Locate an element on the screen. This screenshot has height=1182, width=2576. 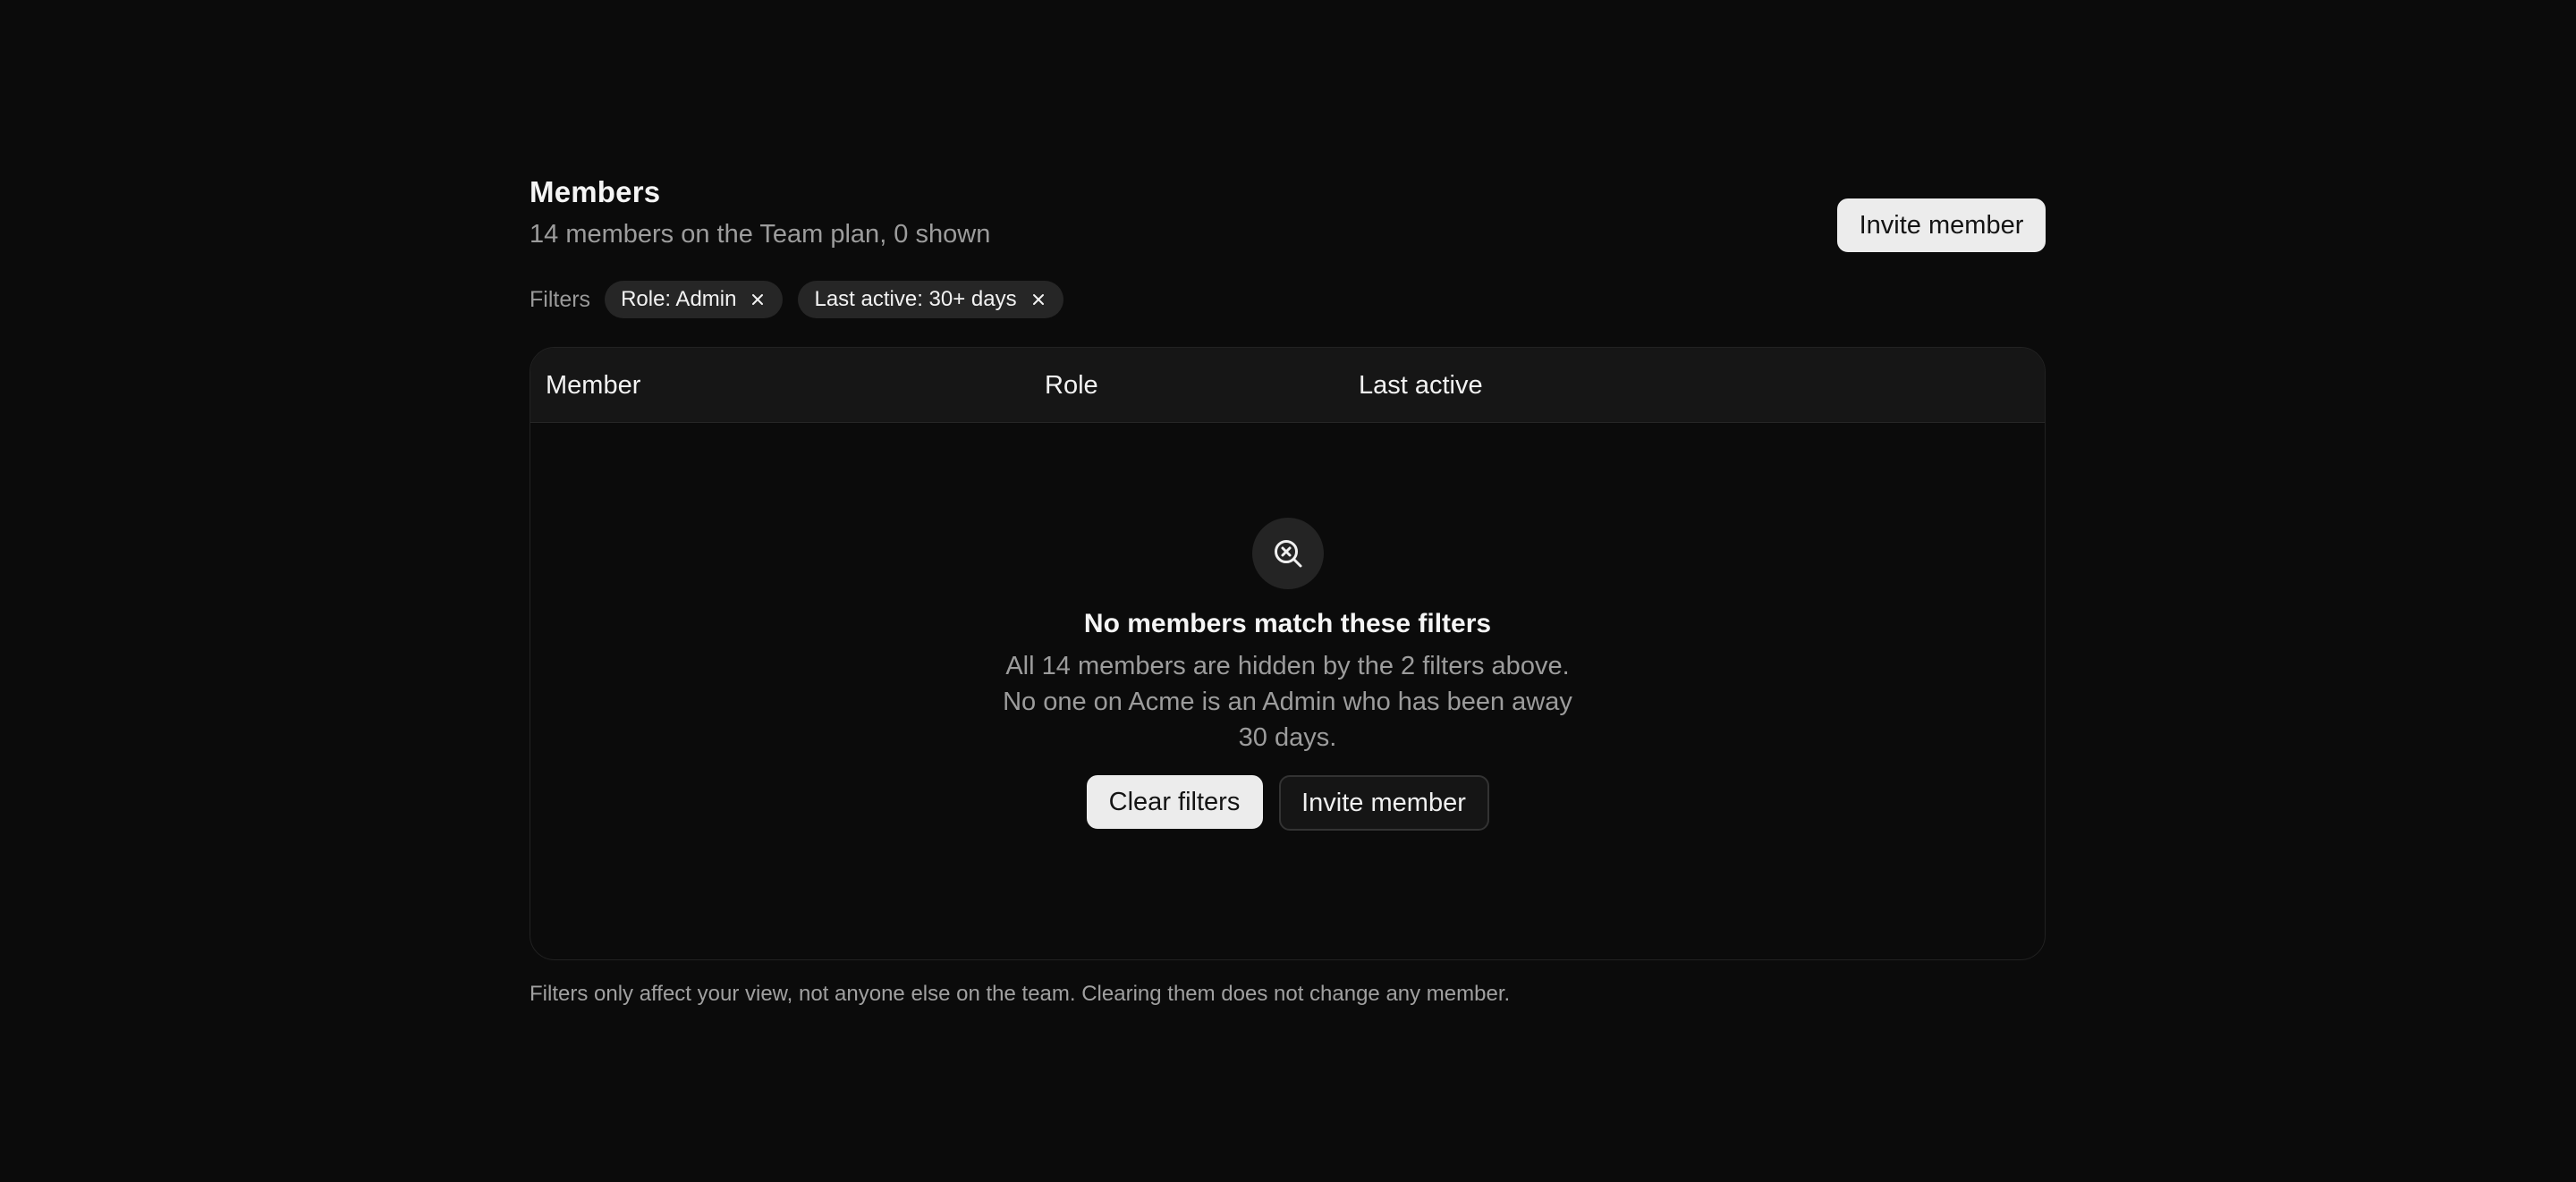
invite-member-secondary-button: Invite member is located at coordinates (1383, 803).